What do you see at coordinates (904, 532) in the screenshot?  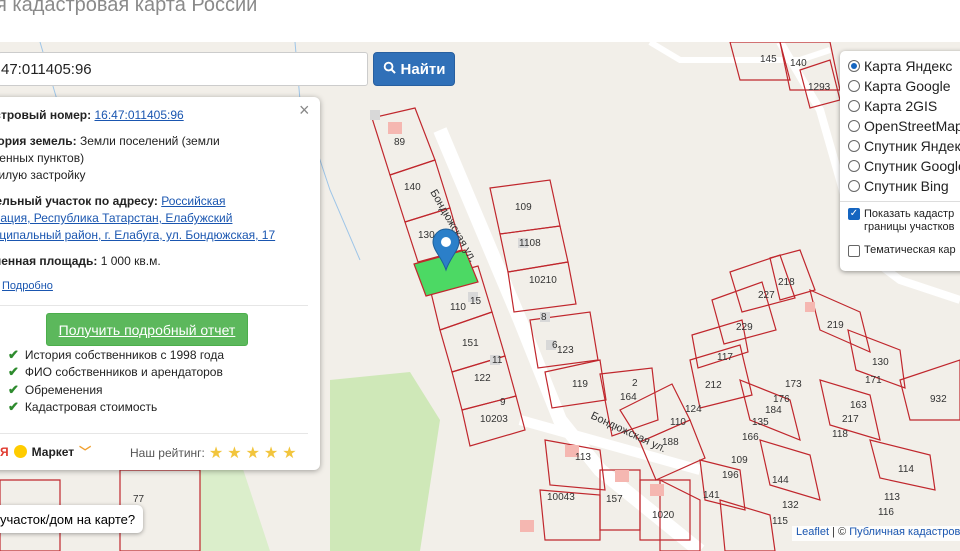 I see `source-link: Публичная кадастрово` at bounding box center [904, 532].